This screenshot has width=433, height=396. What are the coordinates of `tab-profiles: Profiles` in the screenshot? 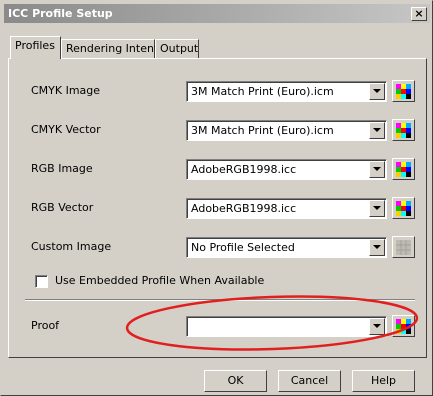 It's located at (35, 47).